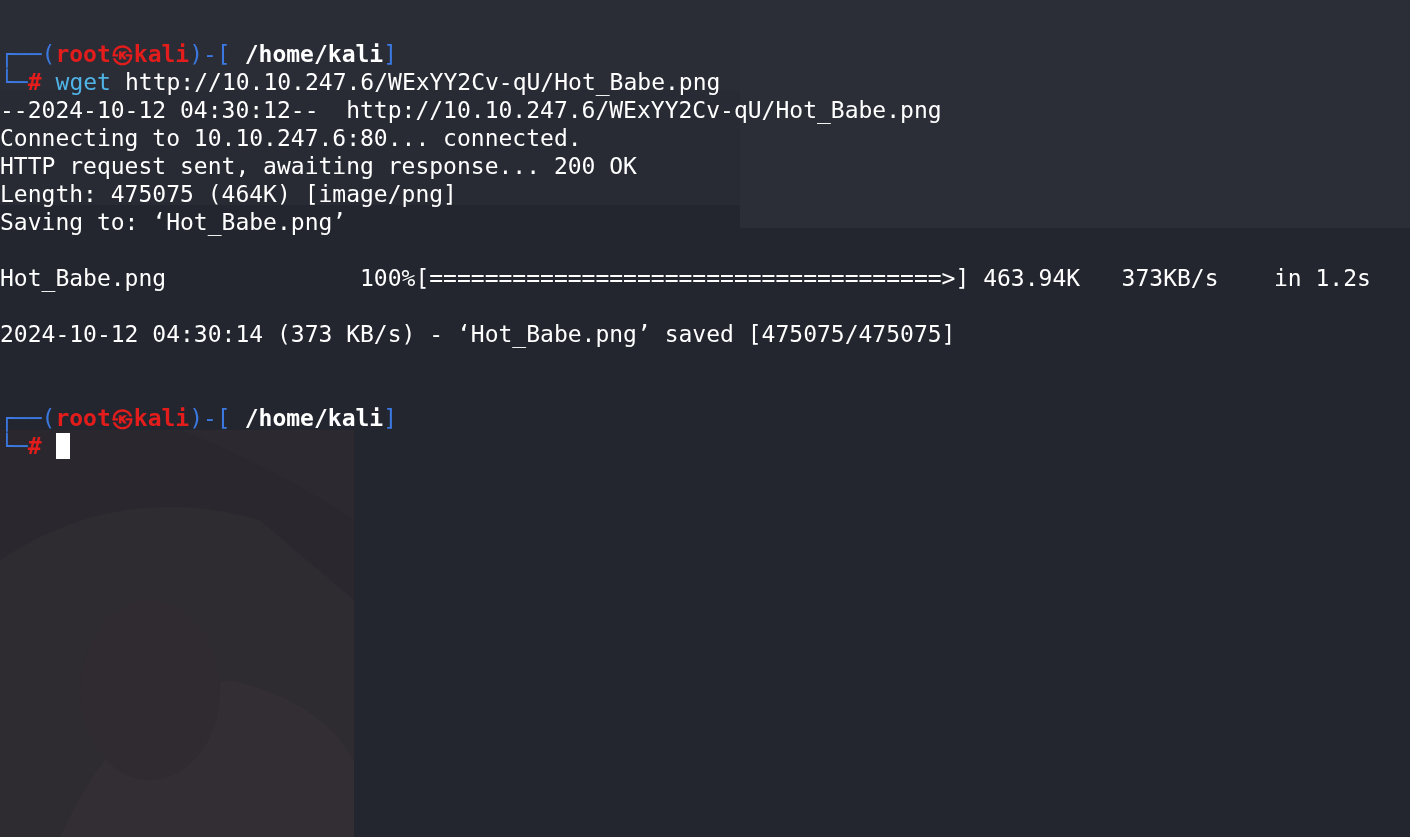 The height and width of the screenshot is (837, 1410). Describe the element at coordinates (478, 334) in the screenshot. I see `output-line: 2024-10-12 04:30:14 (373 KB/s) - ‘Hot_Babe.png’ saved [475075/475075]` at that location.